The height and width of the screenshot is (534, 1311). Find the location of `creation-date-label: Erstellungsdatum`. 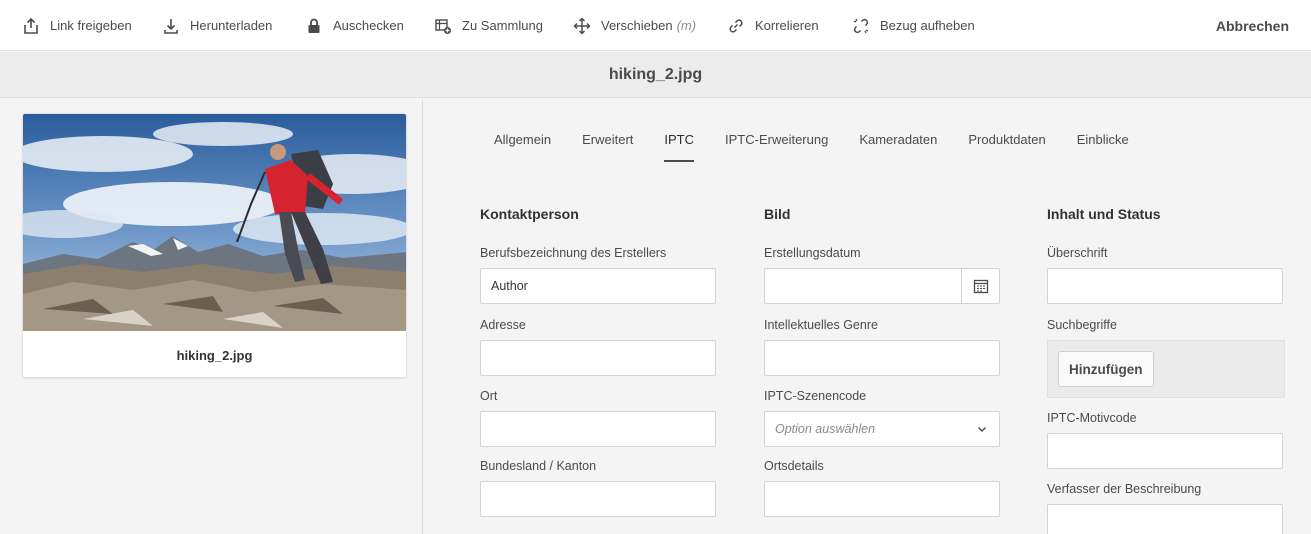

creation-date-label: Erstellungsdatum is located at coordinates (812, 253).